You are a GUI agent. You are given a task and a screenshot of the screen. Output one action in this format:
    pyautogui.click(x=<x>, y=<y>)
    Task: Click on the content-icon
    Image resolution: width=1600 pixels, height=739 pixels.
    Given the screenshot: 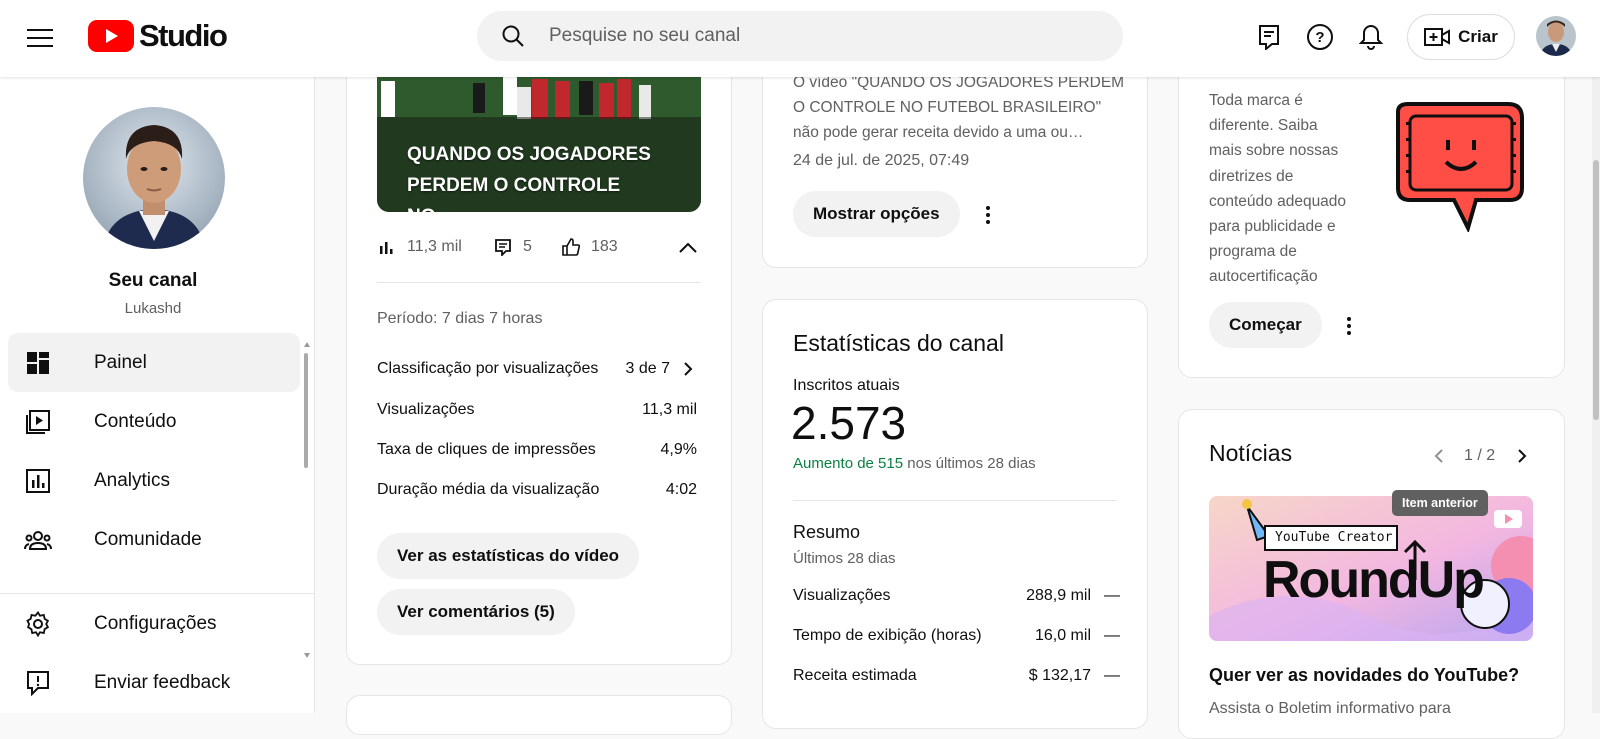 What is the action you would take?
    pyautogui.click(x=38, y=422)
    